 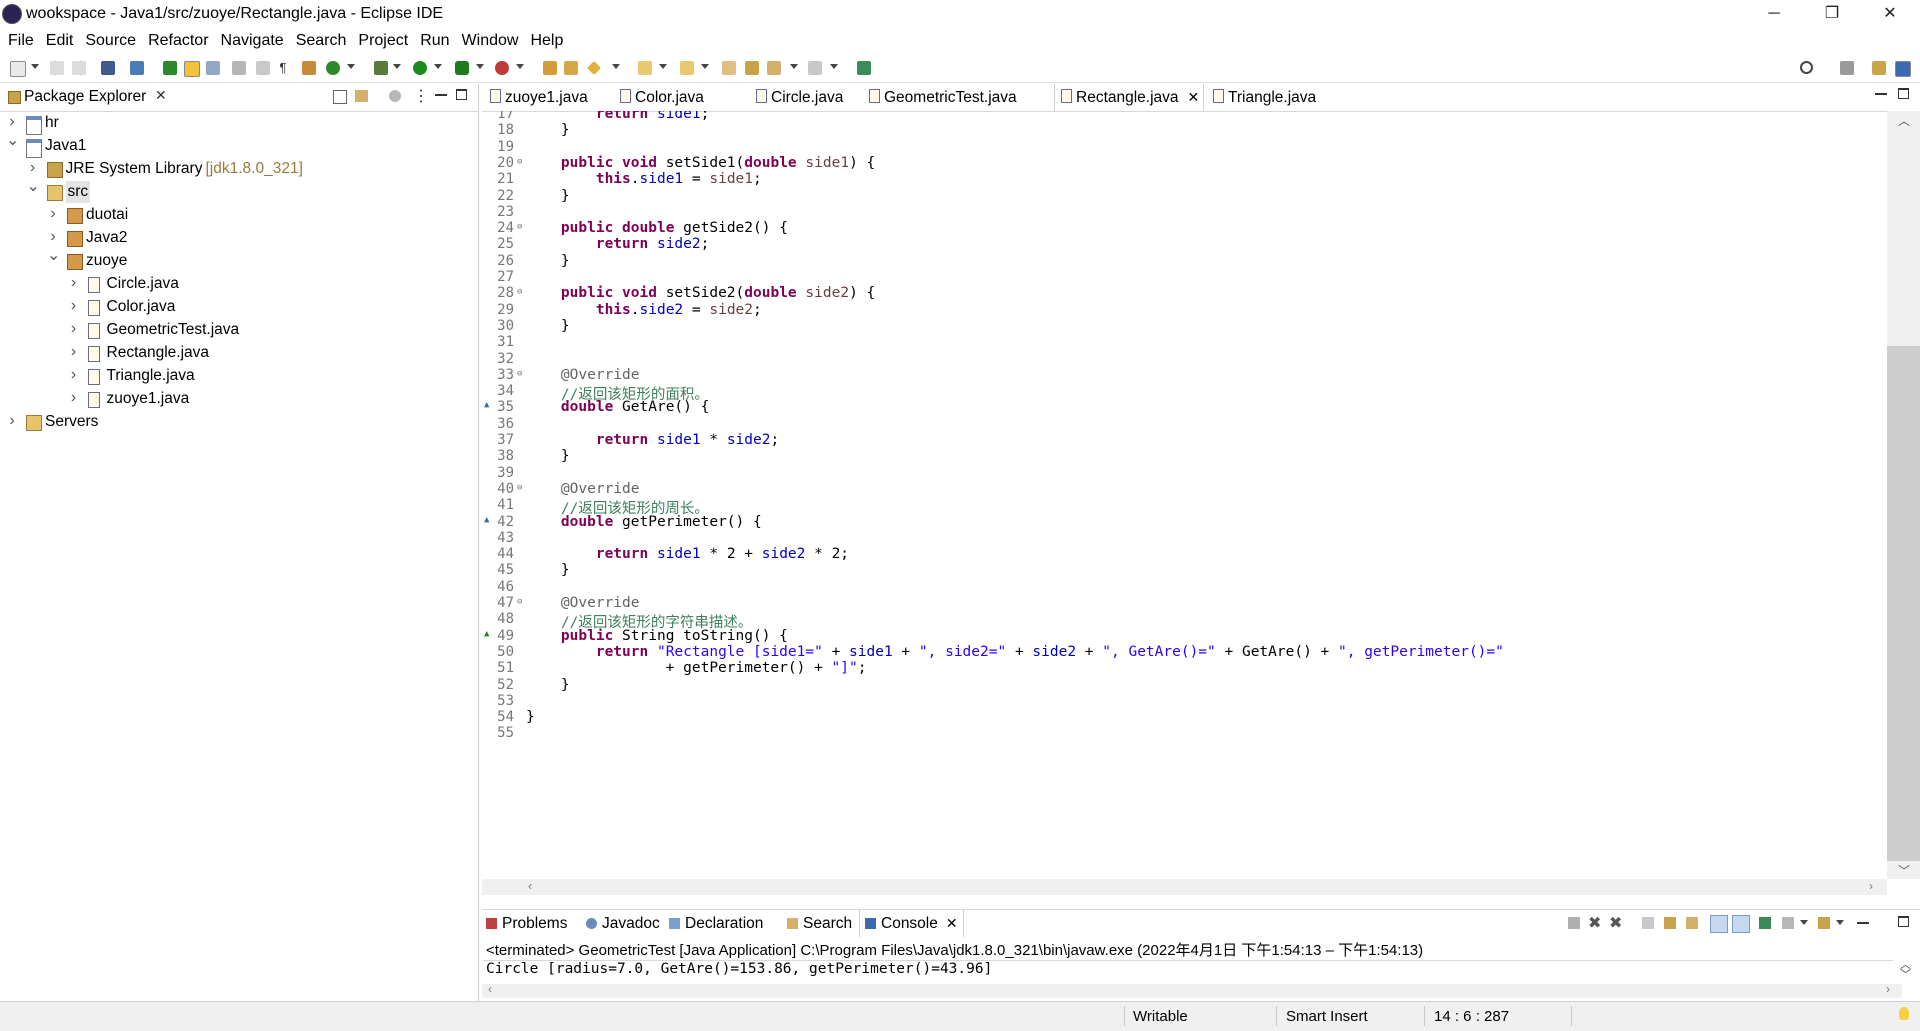 I want to click on code-line: return side1 * 2 + side2 * 2;, so click(x=687, y=554).